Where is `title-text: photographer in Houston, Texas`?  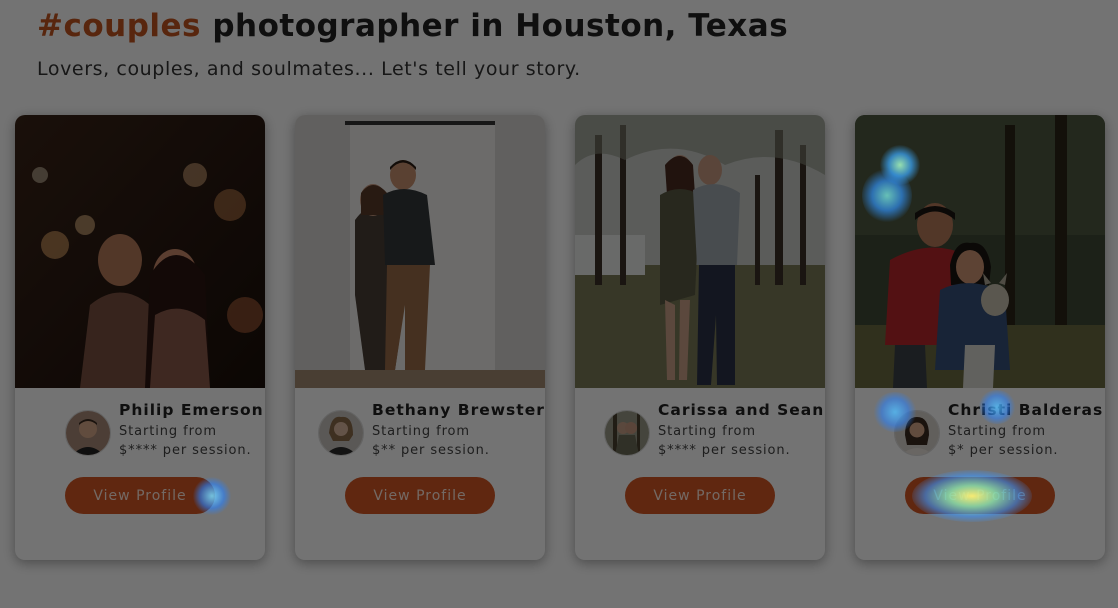
title-text: photographer in Houston, Texas is located at coordinates (500, 26).